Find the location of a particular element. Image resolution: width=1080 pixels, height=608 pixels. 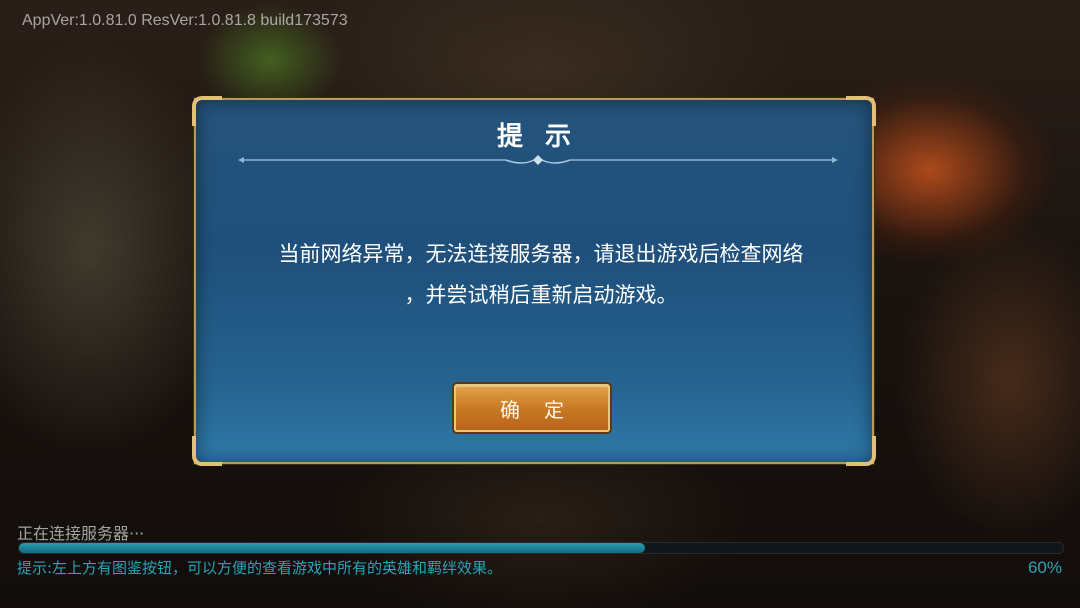

dialog-title: 提示 is located at coordinates (544, 137).